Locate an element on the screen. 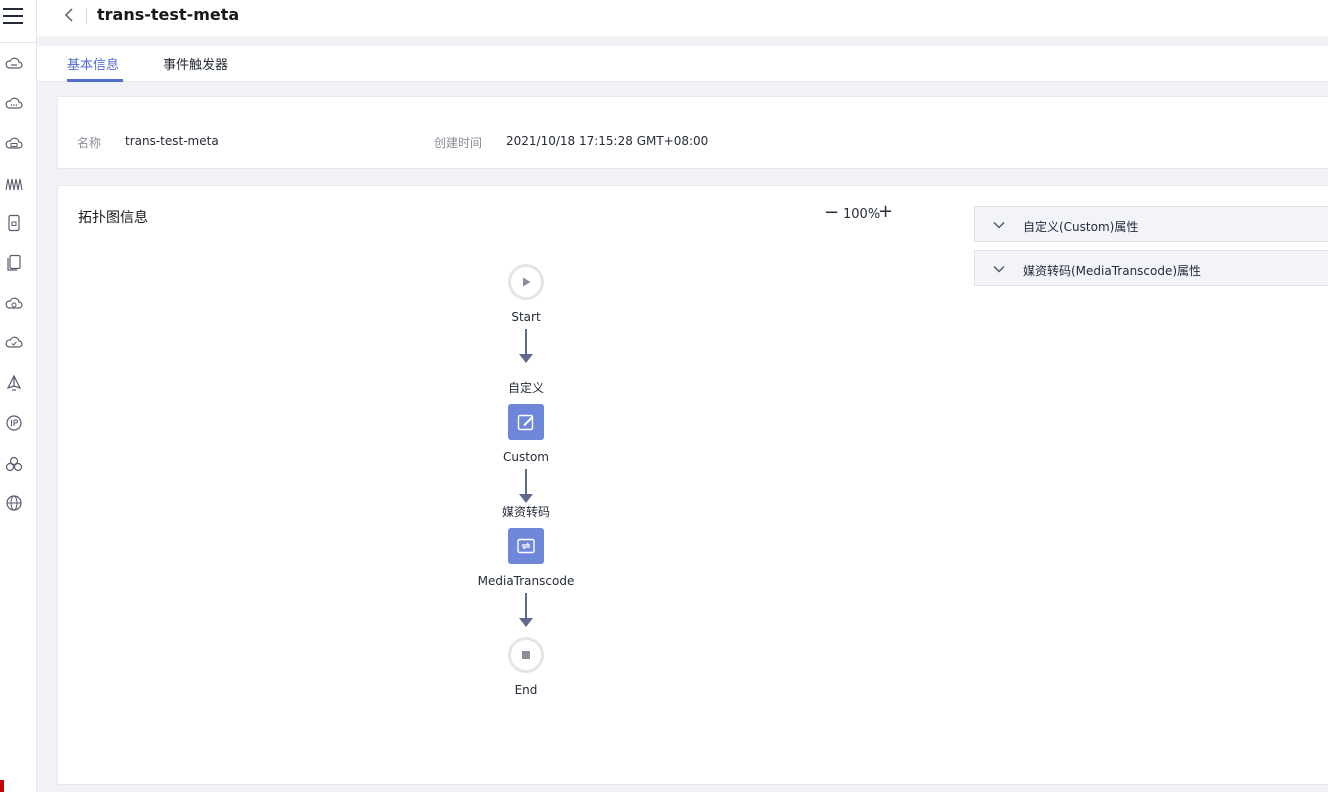 Image resolution: width=1328 pixels, height=792 pixels. custom-node-title: 自定义 is located at coordinates (525, 388).